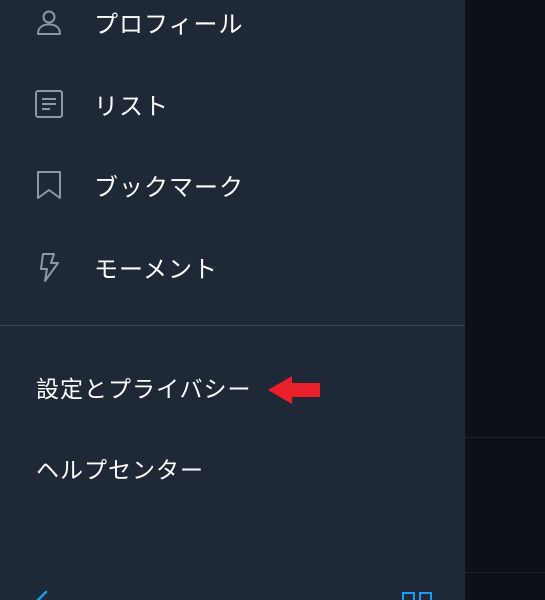 This screenshot has height=600, width=545. I want to click on person-icon, so click(49, 22).